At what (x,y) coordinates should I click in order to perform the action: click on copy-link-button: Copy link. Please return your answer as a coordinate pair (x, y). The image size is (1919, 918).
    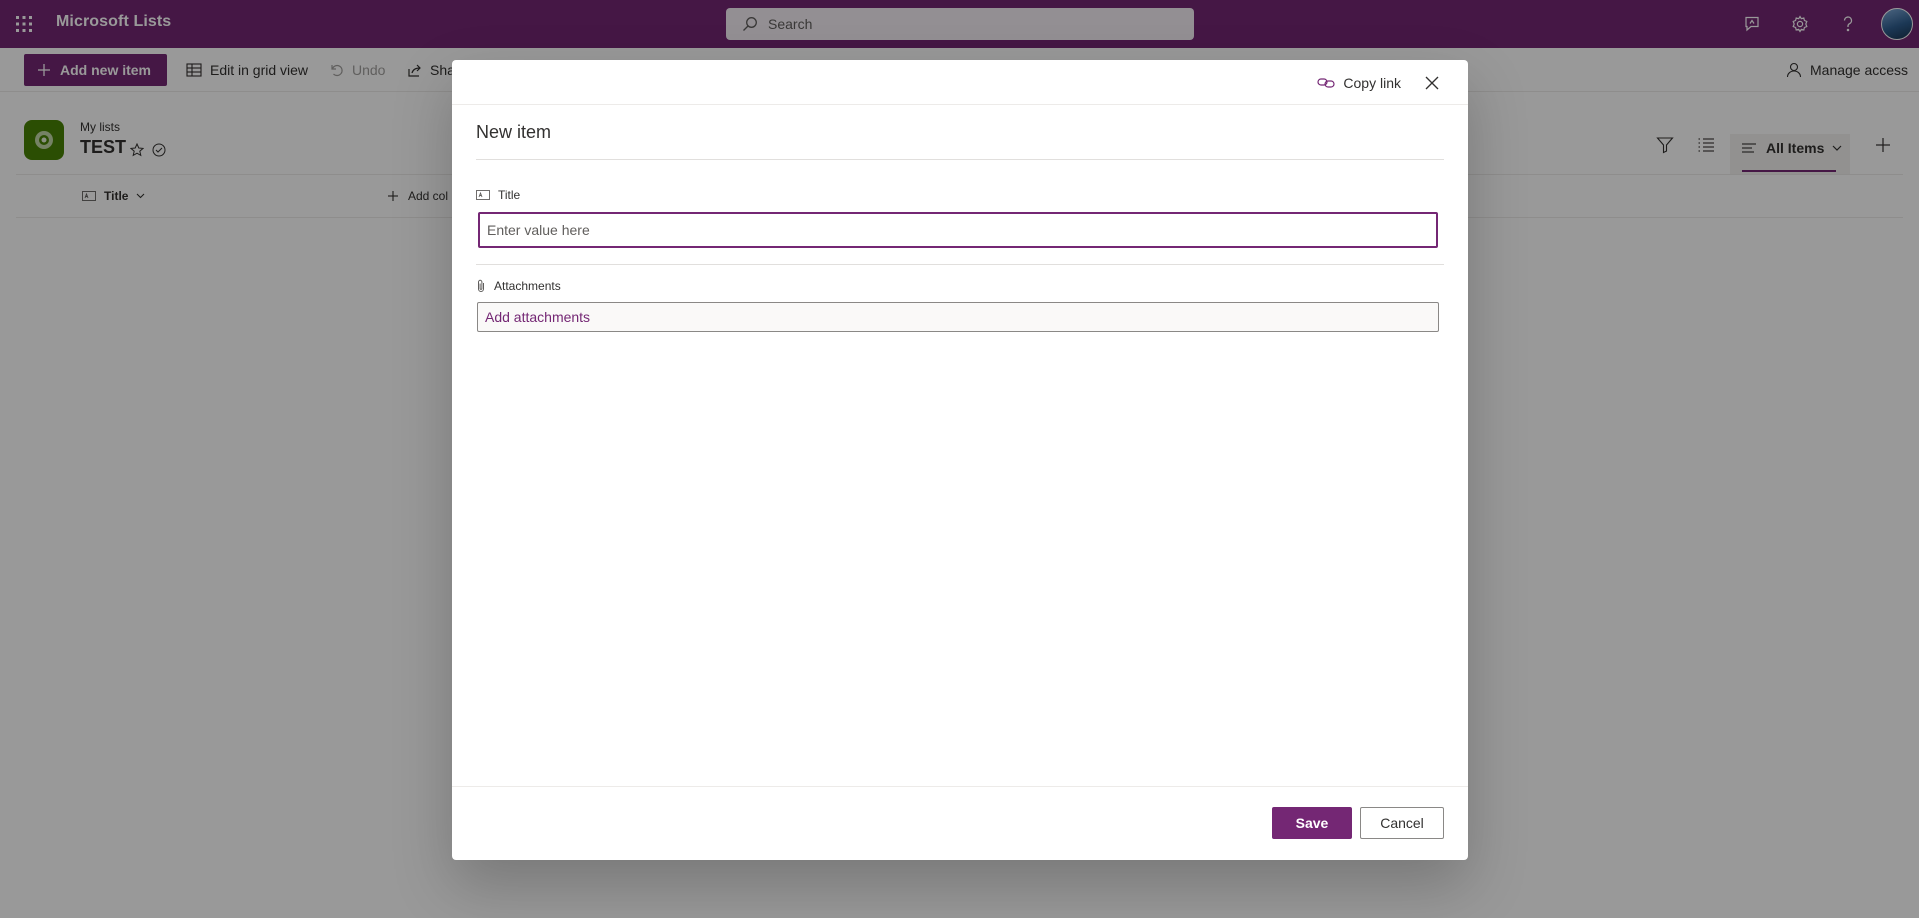
    Looking at the image, I should click on (1359, 83).